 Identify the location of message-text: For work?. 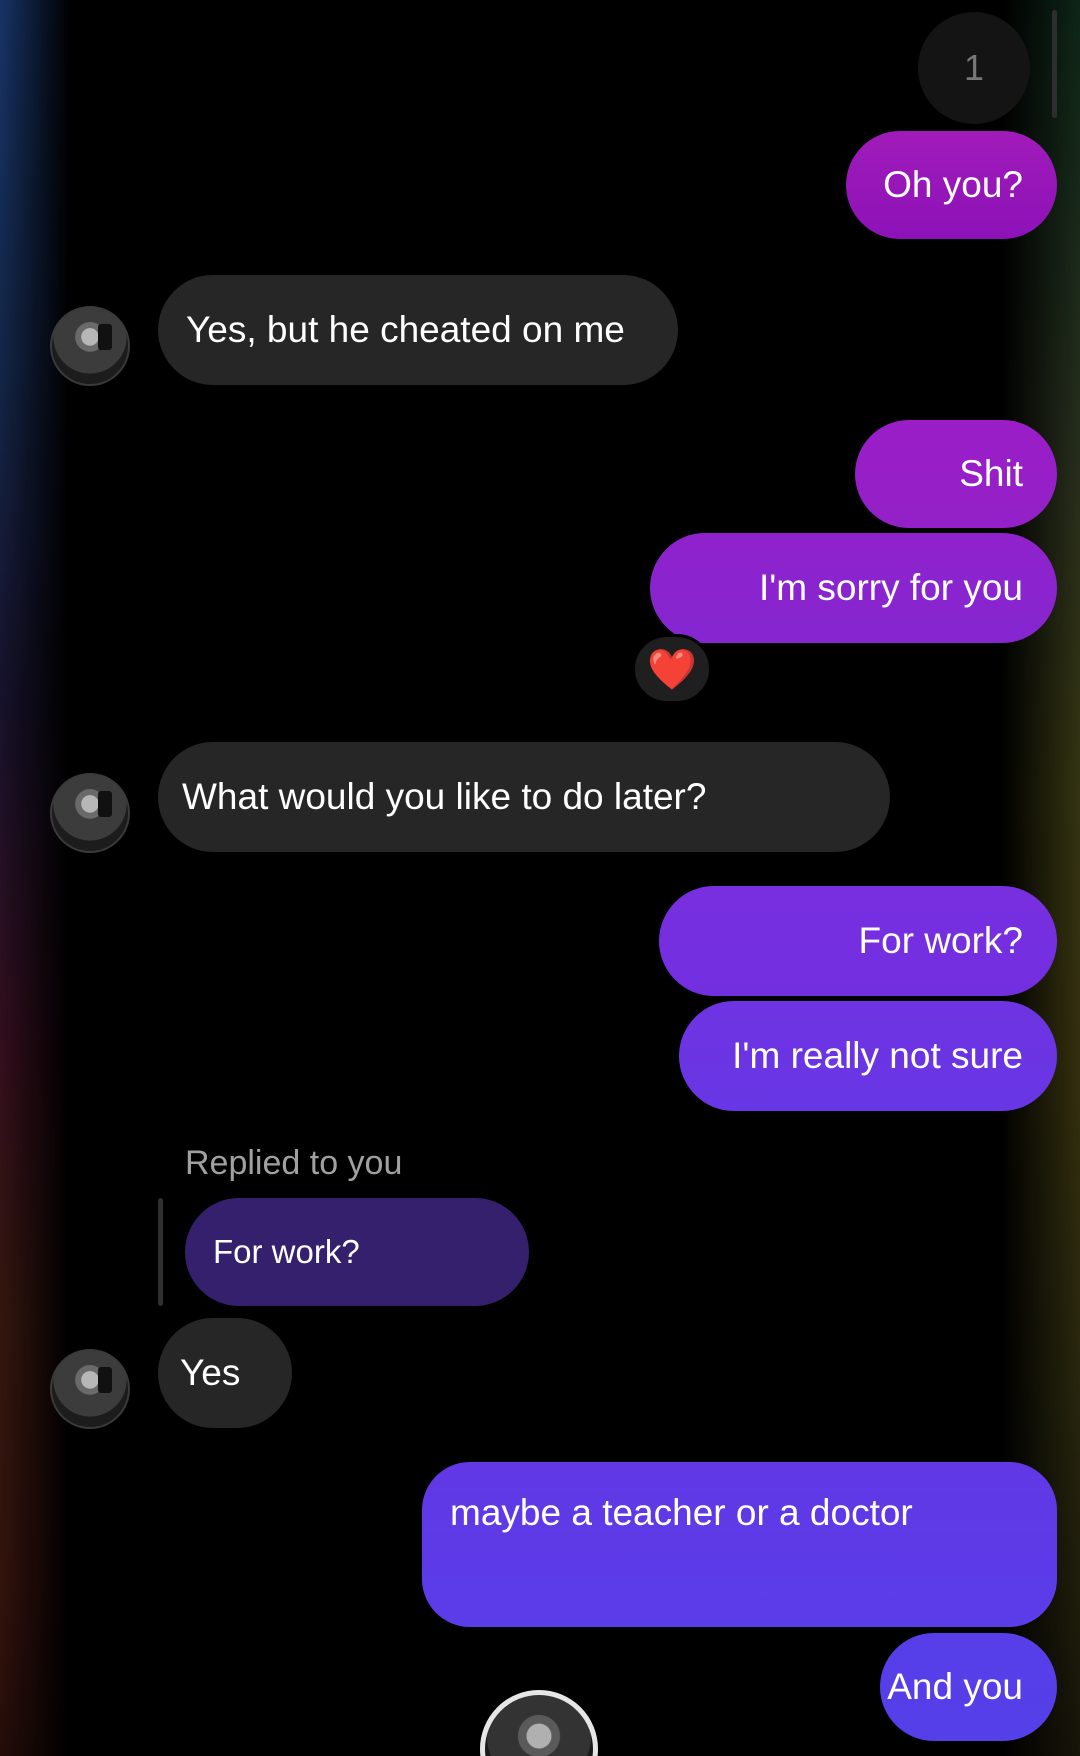
(940, 940).